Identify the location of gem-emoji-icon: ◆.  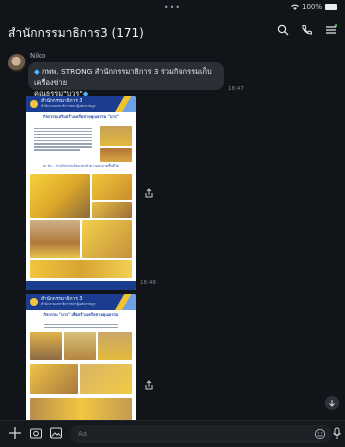
(37, 71).